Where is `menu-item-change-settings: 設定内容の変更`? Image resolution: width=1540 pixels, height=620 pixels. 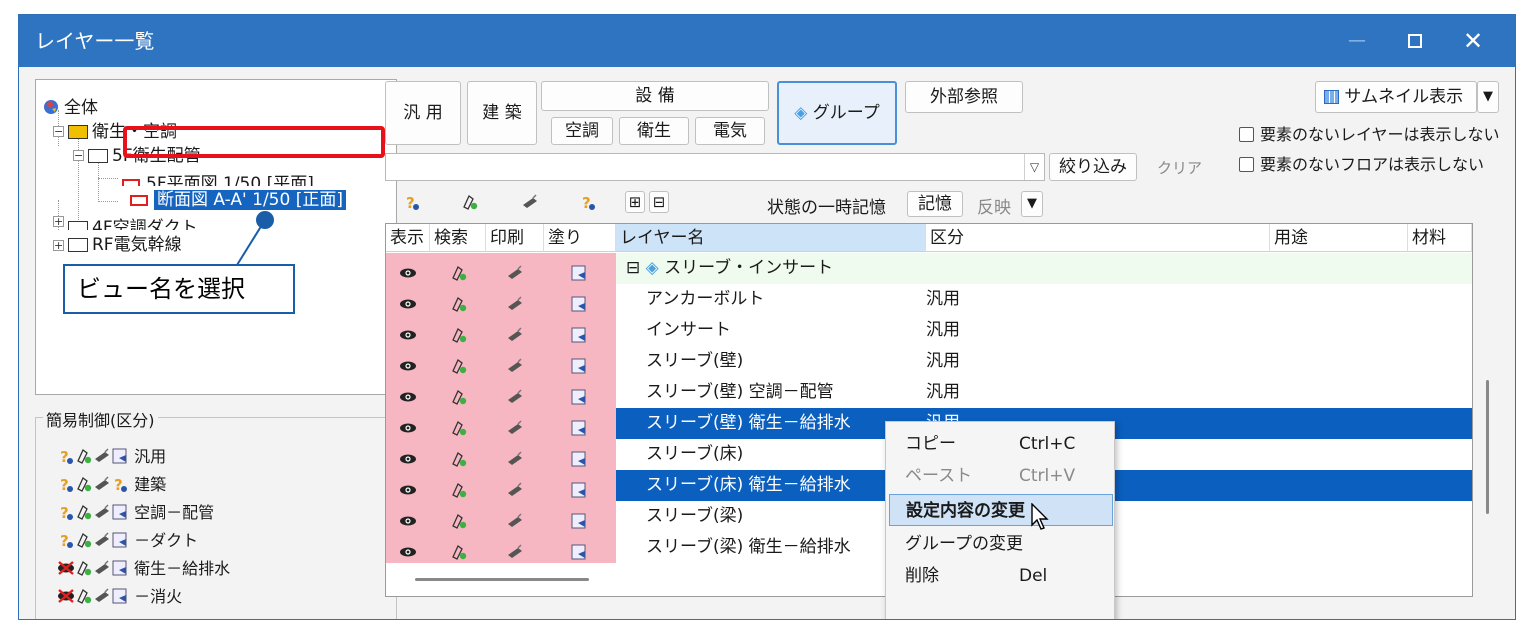 menu-item-change-settings: 設定内容の変更 is located at coordinates (1001, 510).